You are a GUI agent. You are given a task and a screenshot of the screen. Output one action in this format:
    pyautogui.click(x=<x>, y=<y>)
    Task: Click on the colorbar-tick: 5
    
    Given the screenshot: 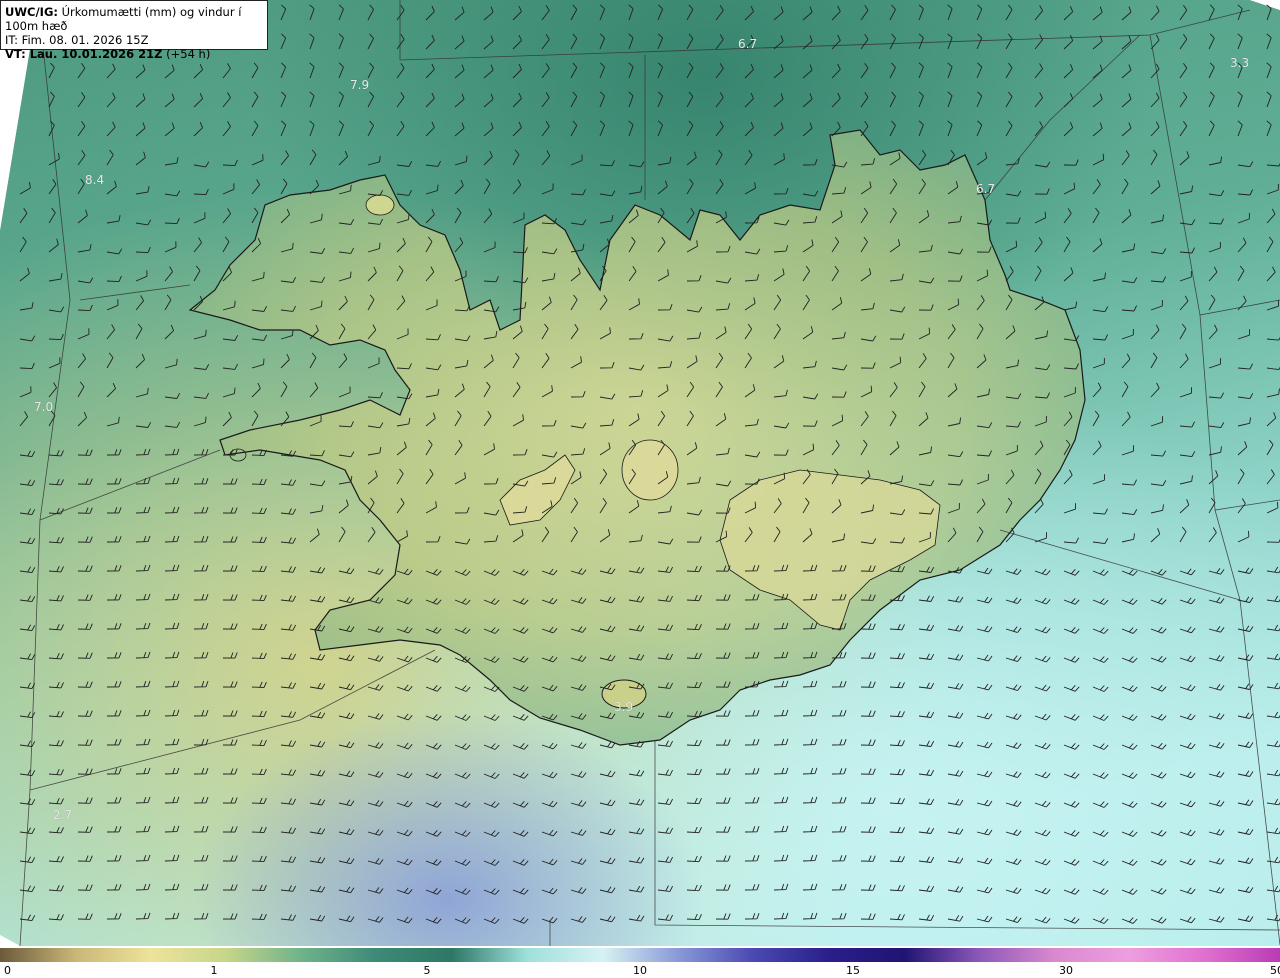 What is the action you would take?
    pyautogui.click(x=427, y=970)
    